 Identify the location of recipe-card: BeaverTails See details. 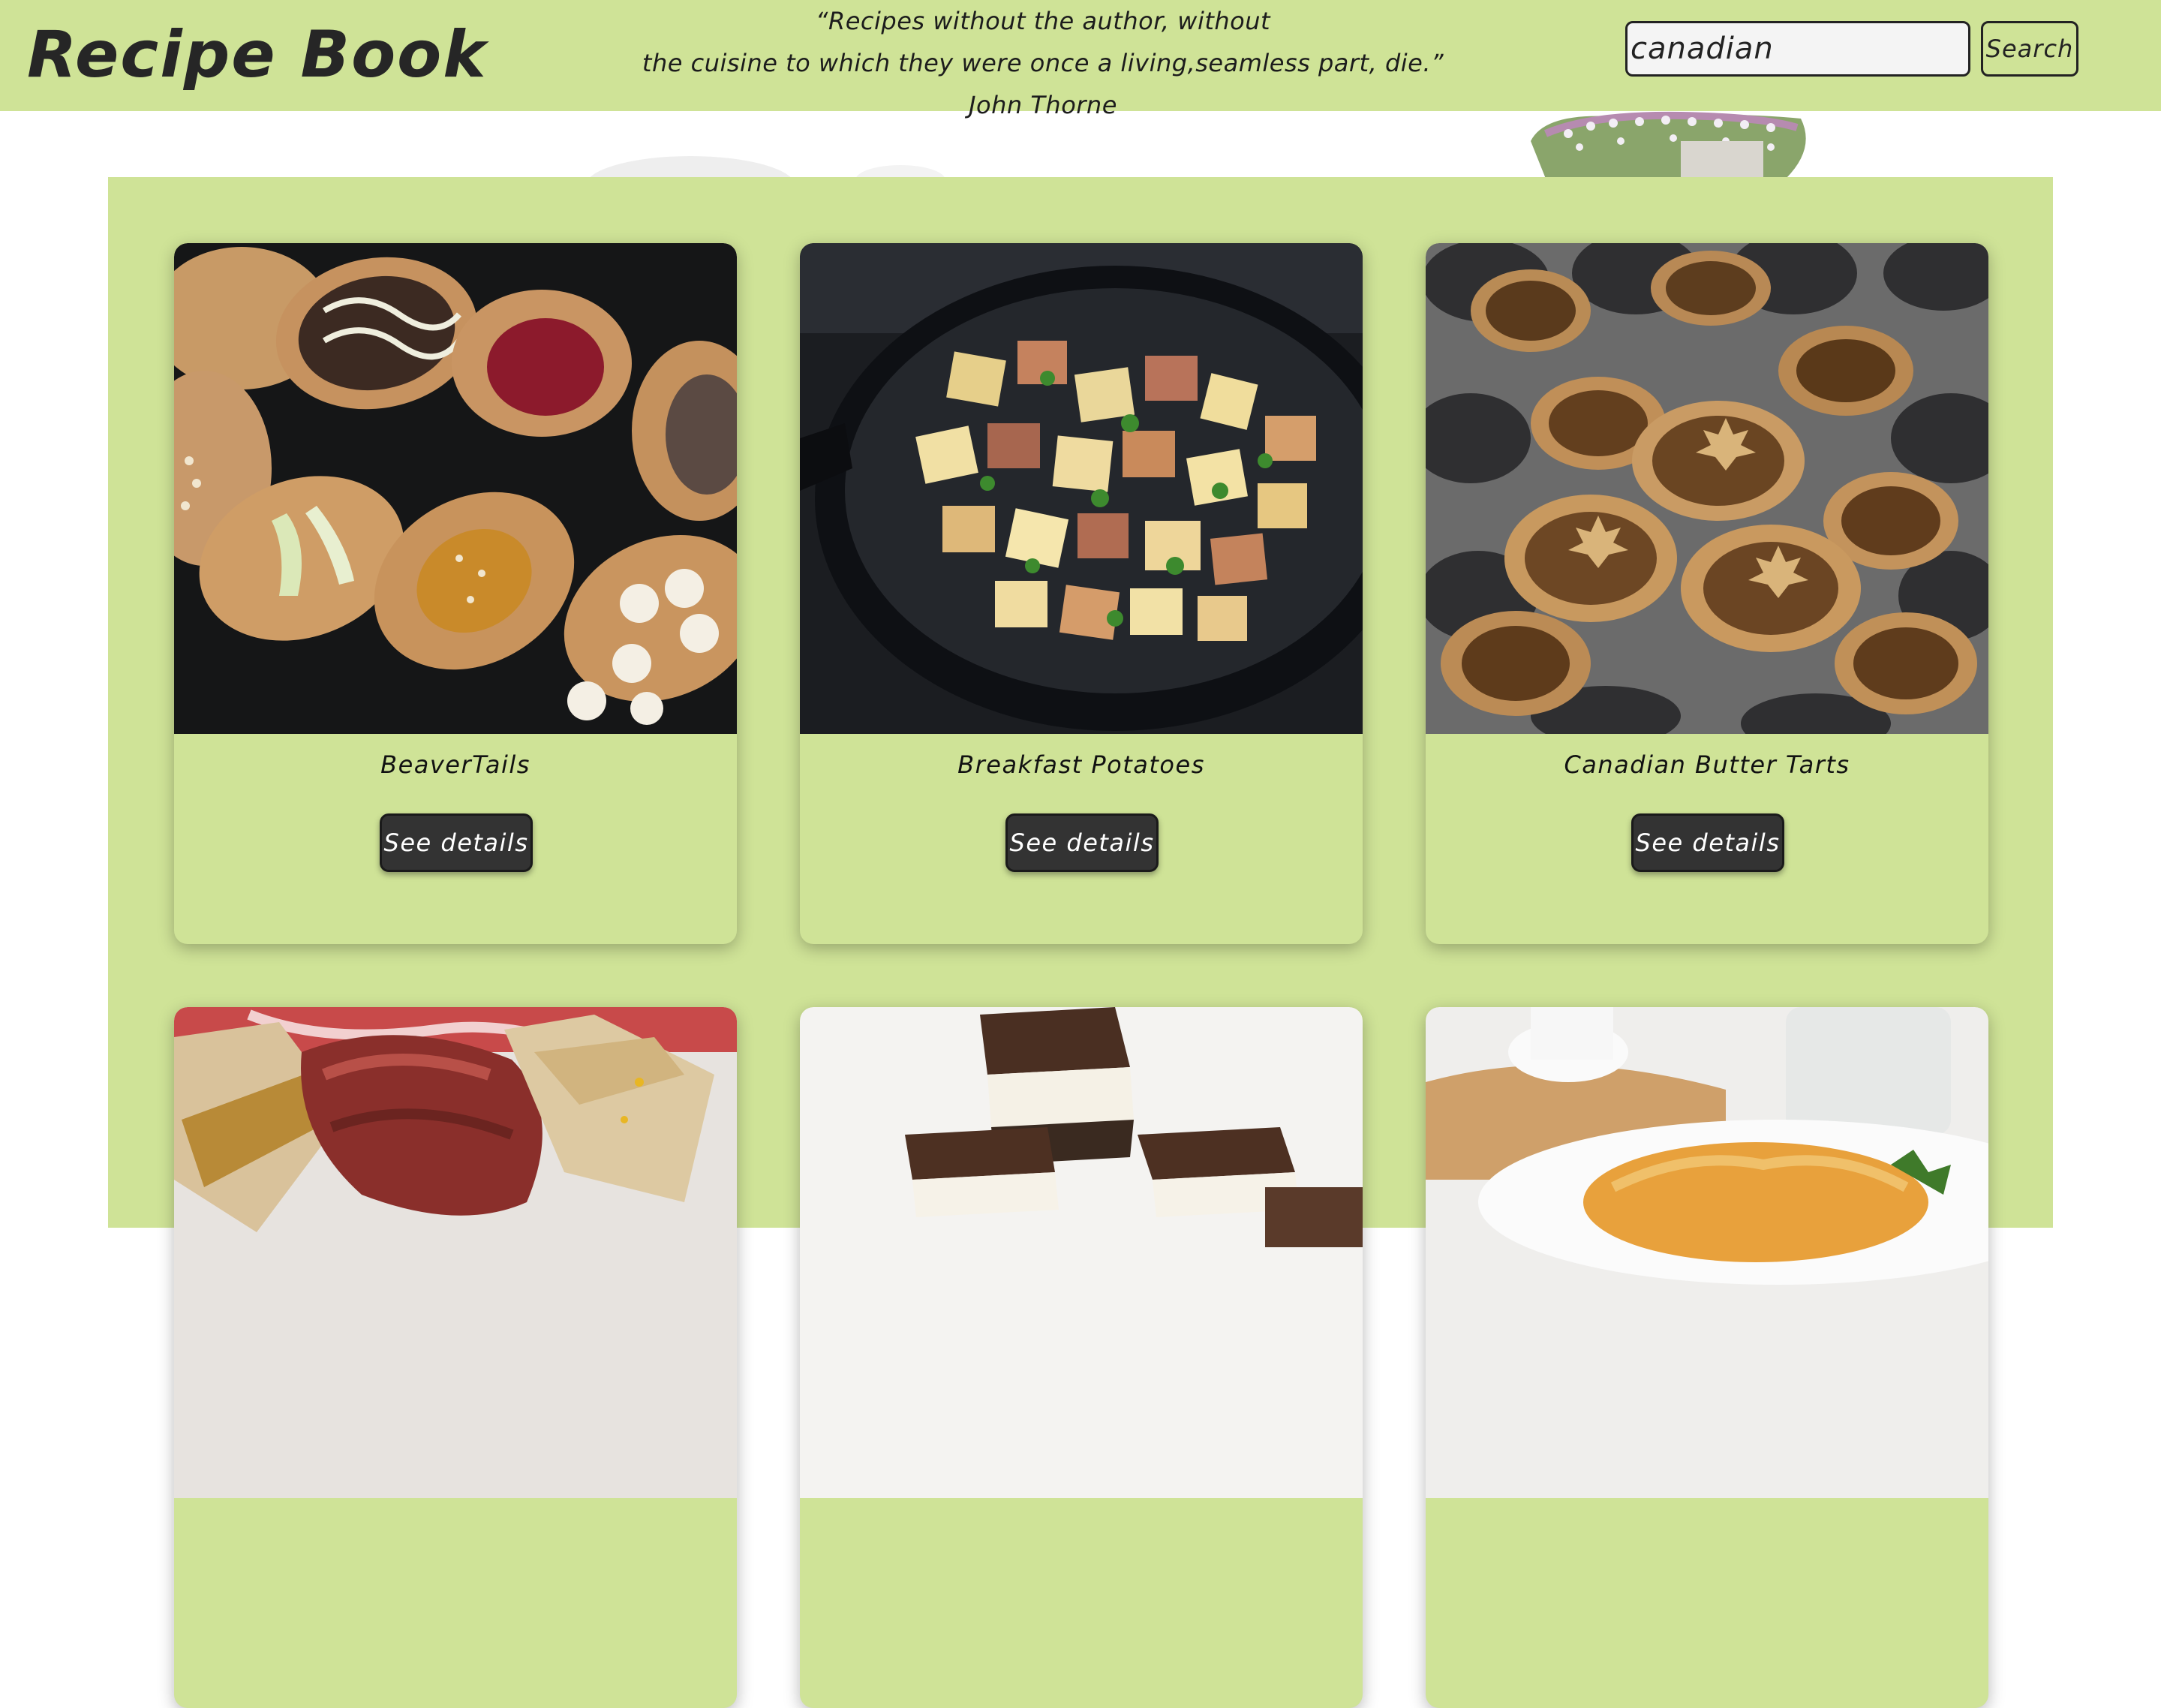
(455, 593).